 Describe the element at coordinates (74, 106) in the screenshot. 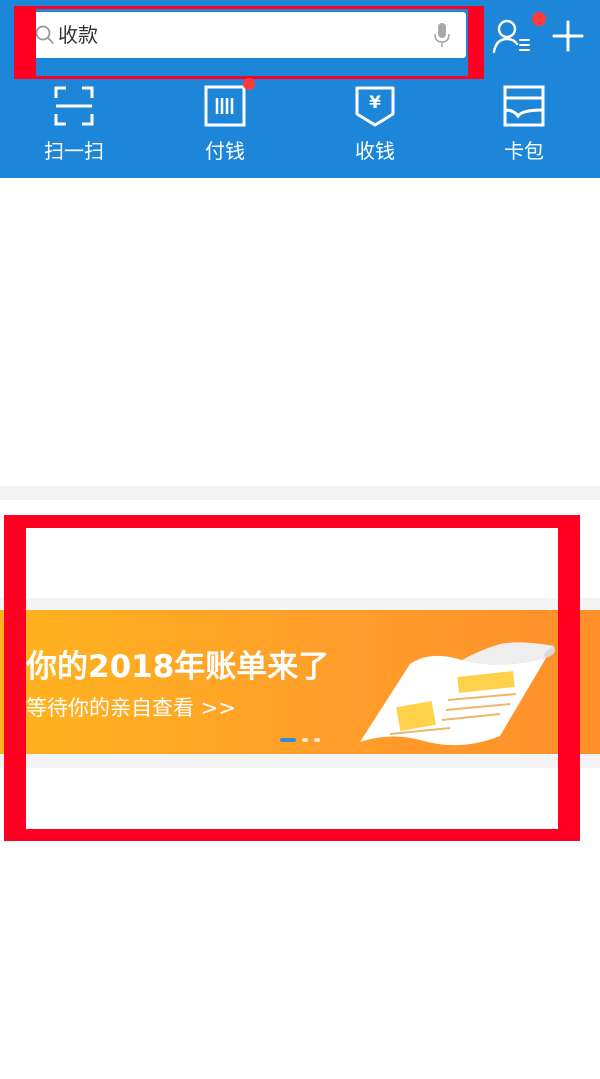

I see `scan-icon` at that location.